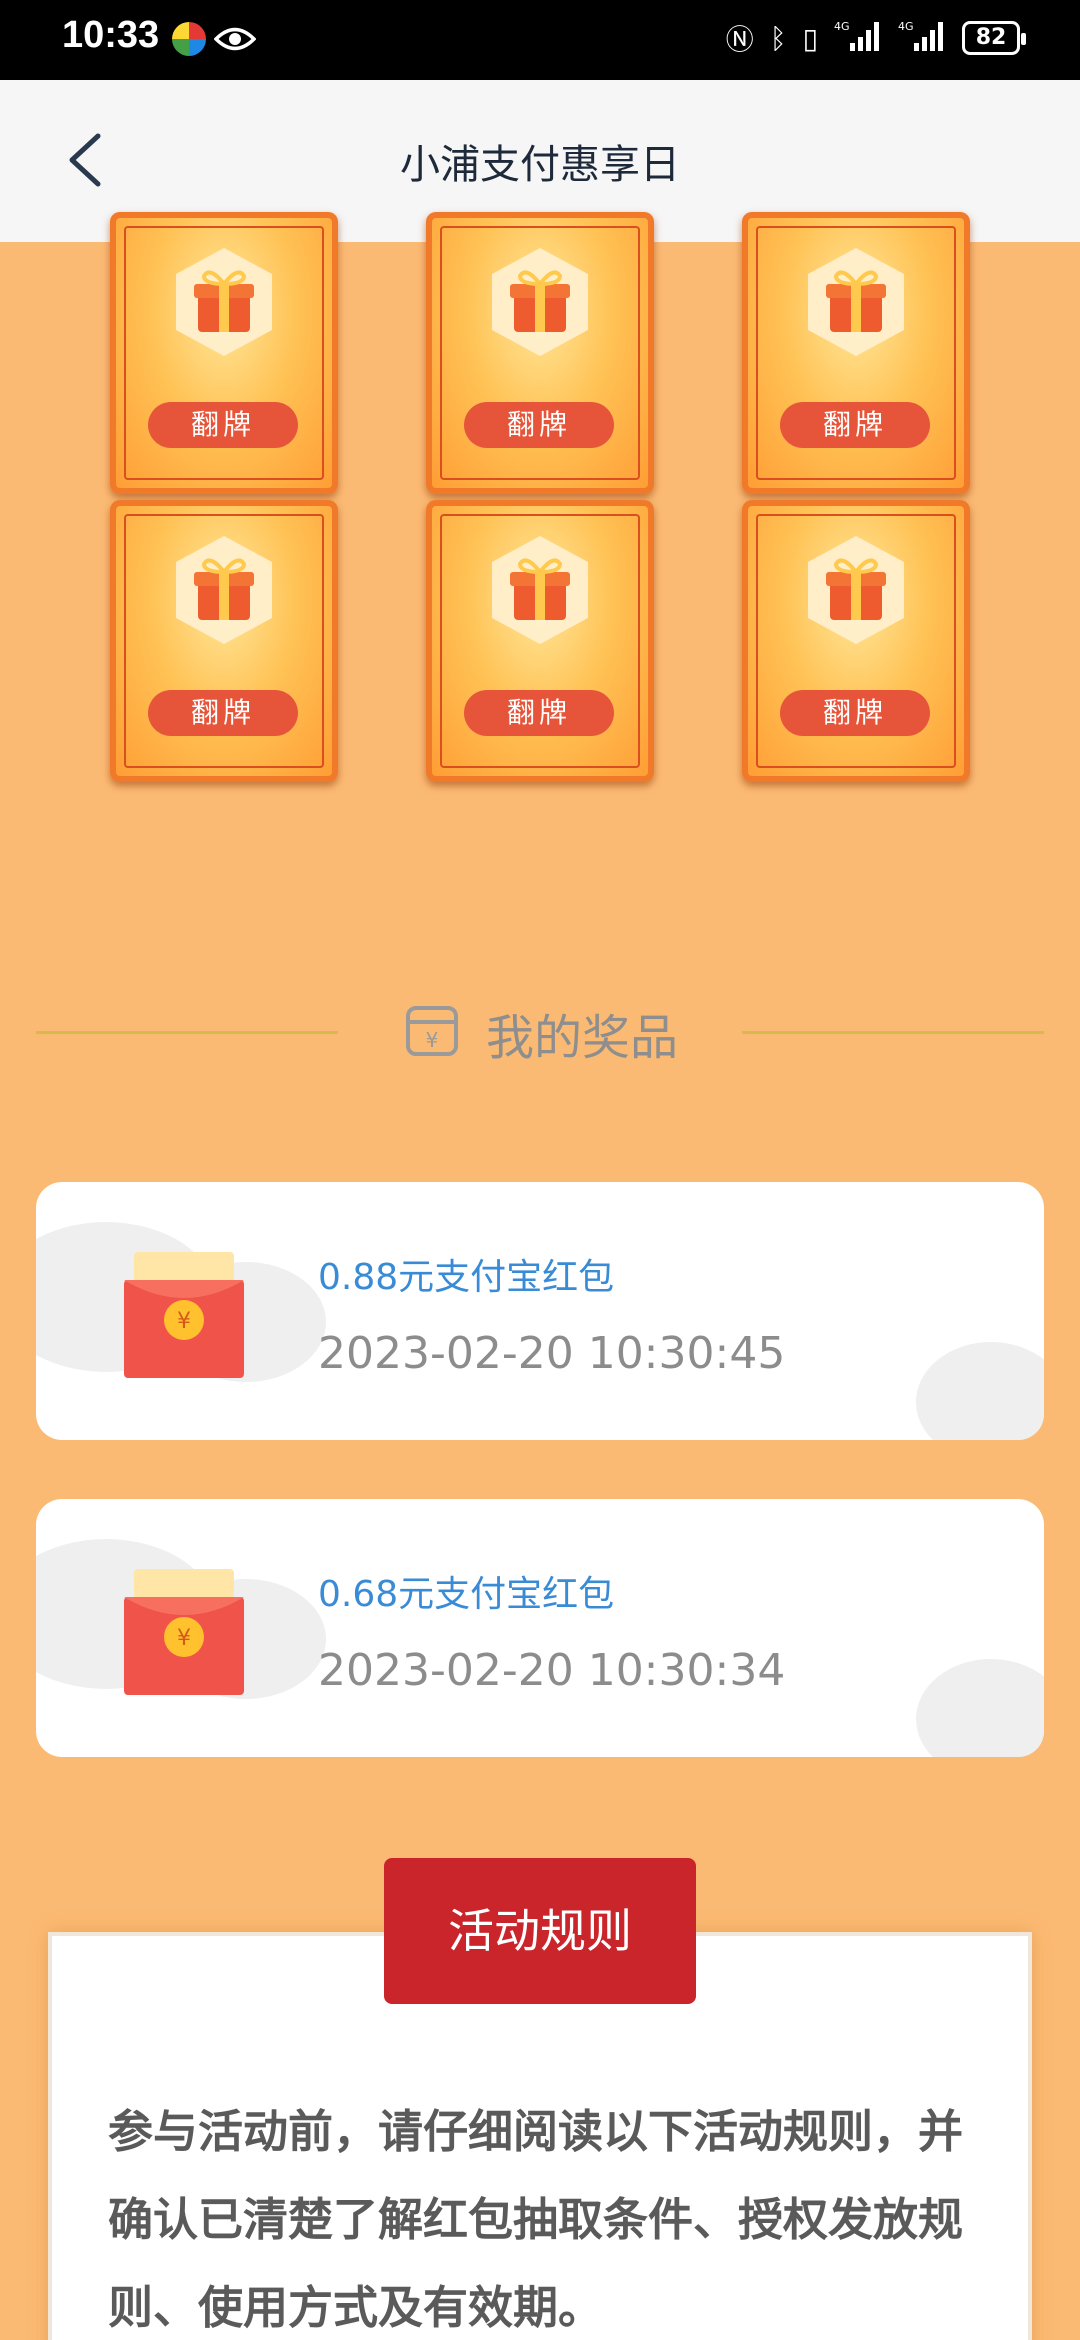  I want to click on battery-indicator: 82, so click(994, 38).